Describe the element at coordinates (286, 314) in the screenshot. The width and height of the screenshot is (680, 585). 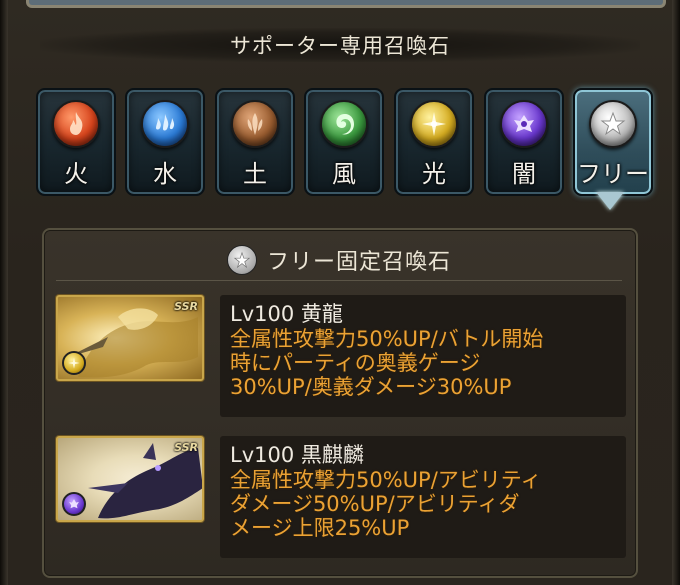
I see `summon-name: Lv100 黄龍` at that location.